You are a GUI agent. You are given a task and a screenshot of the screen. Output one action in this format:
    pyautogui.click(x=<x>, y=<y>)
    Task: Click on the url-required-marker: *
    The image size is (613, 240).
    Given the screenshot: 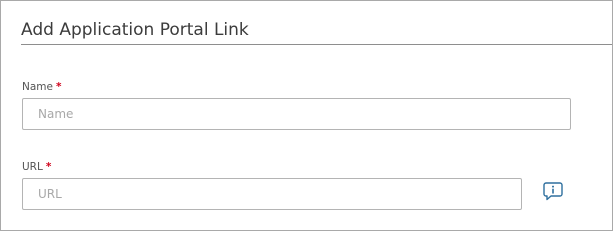 What is the action you would take?
    pyautogui.click(x=48, y=167)
    